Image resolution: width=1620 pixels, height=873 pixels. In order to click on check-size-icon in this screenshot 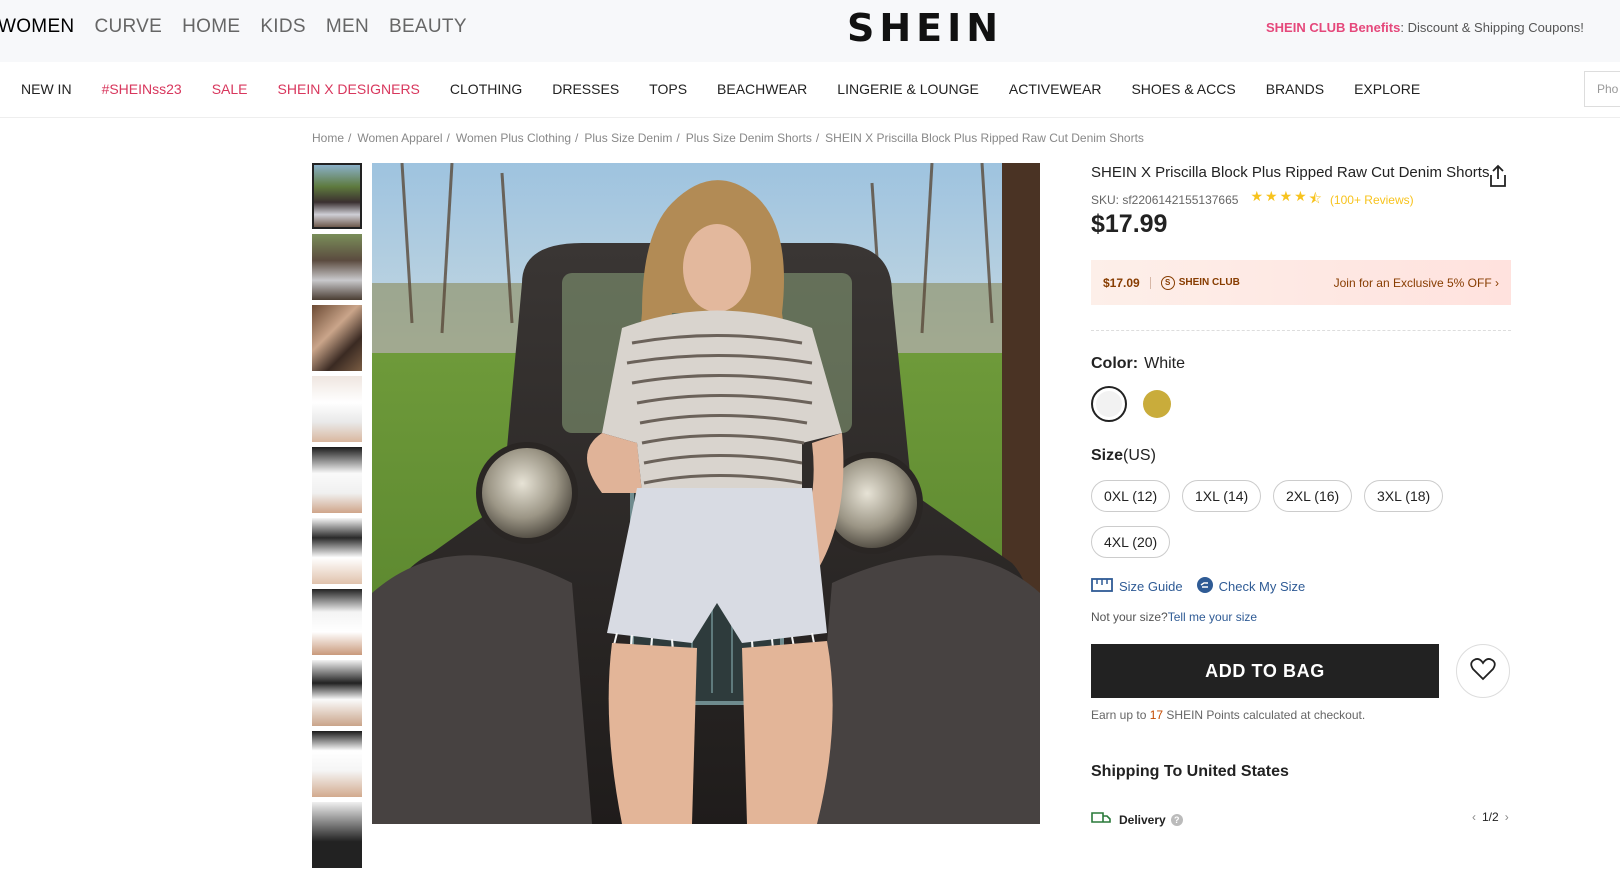, I will do `click(1204, 586)`.